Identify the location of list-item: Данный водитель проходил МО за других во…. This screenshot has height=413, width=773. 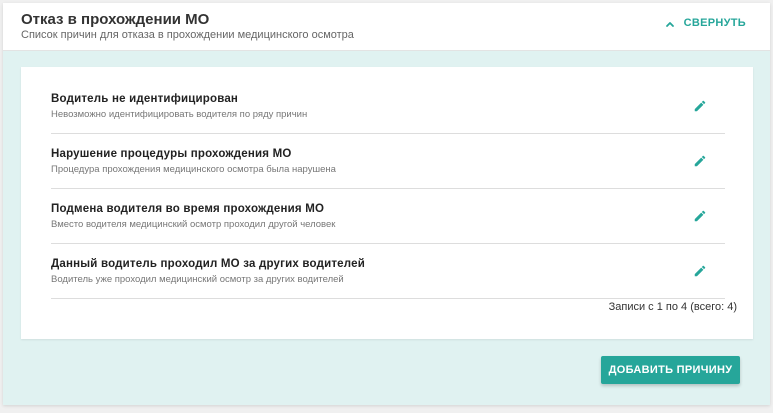
(388, 271).